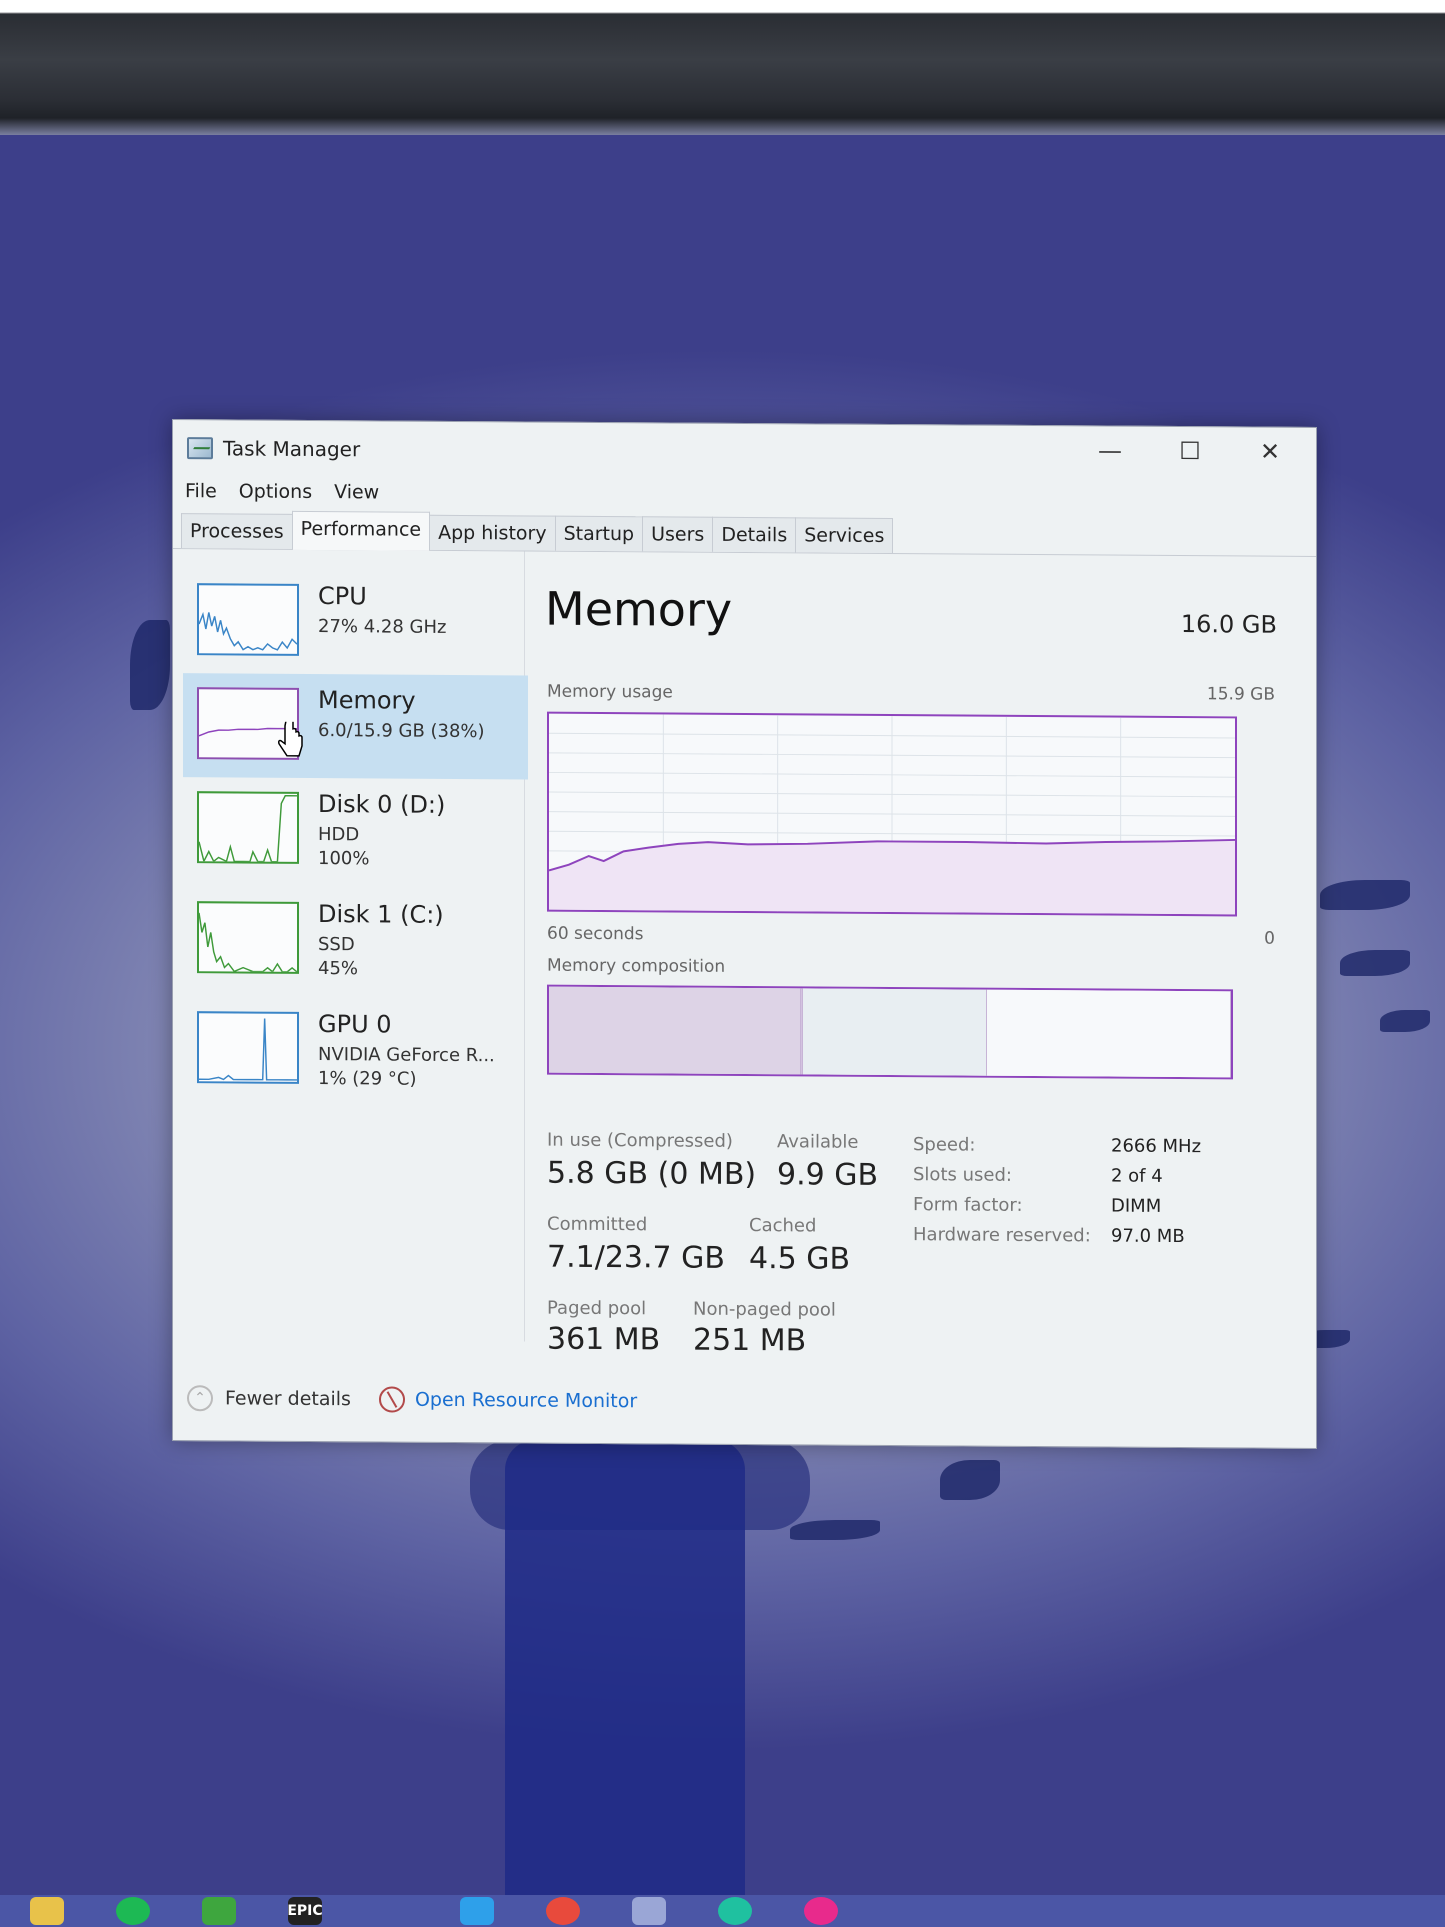 The image size is (1445, 1927). What do you see at coordinates (892, 814) in the screenshot?
I see `memory-usage-graph` at bounding box center [892, 814].